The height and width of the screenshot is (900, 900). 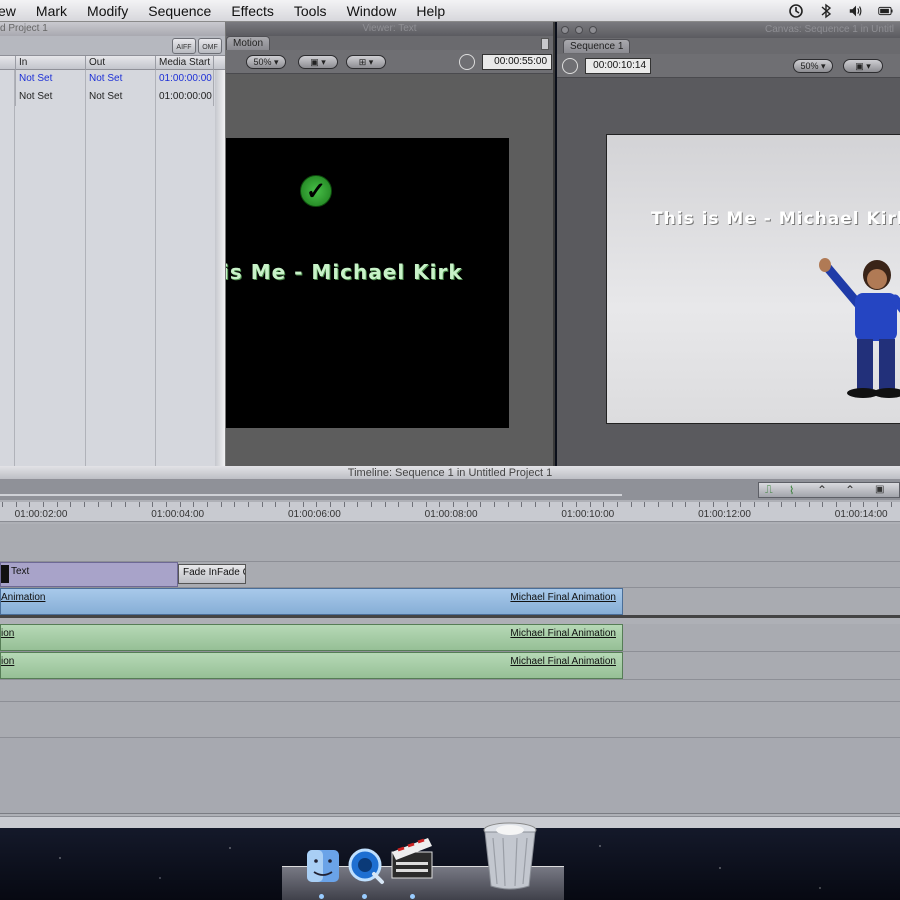 What do you see at coordinates (389, 43) in the screenshot?
I see `viewer-tab-row: Motion` at bounding box center [389, 43].